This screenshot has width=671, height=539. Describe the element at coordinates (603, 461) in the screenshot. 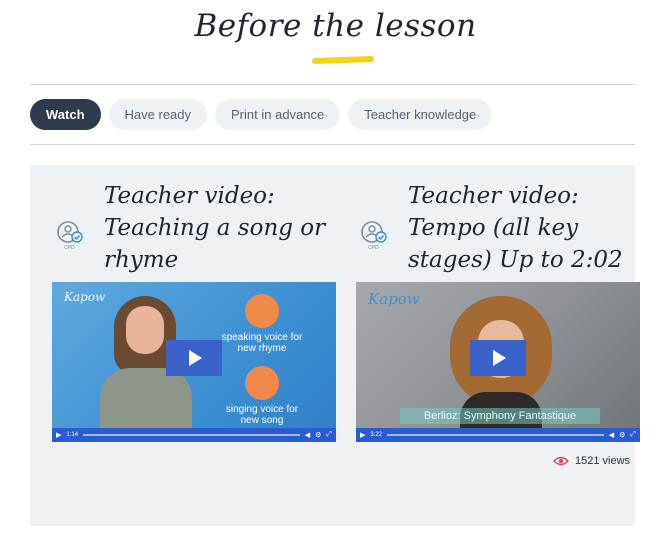

I see `views-label: 1521 views` at that location.